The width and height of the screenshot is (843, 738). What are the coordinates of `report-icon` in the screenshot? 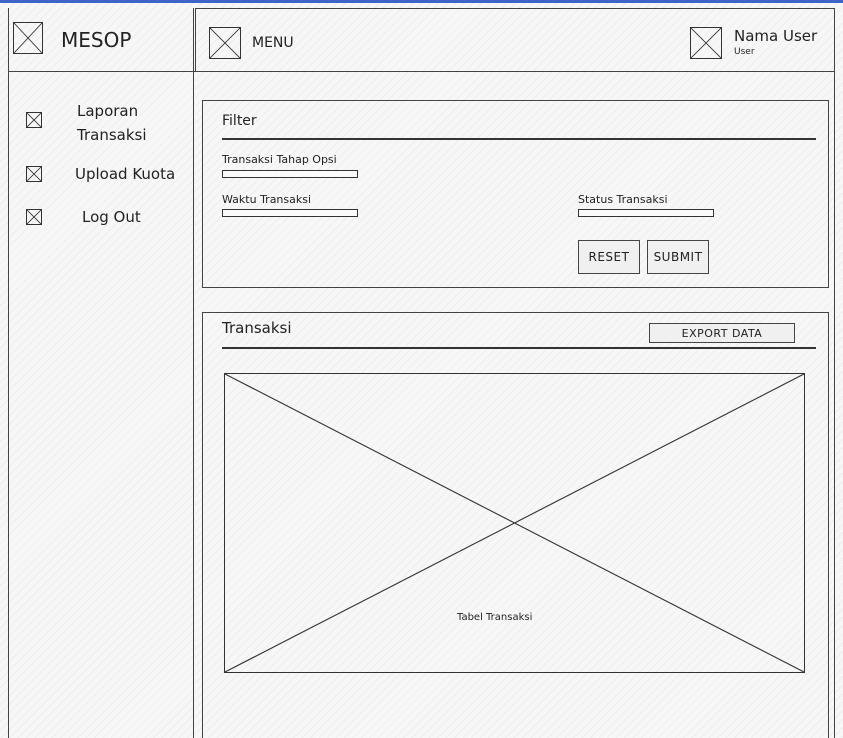 It's located at (34, 120).